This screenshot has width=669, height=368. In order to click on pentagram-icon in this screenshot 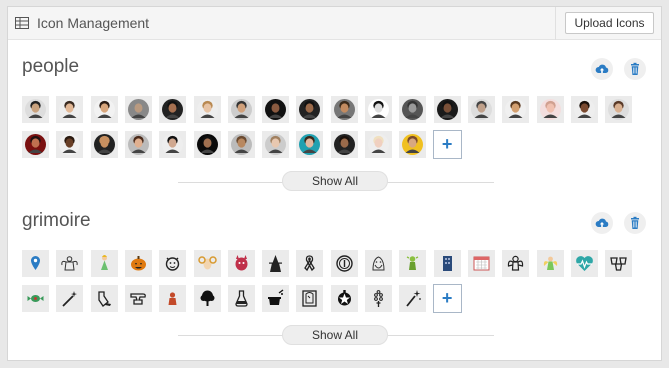, I will do `click(344, 298)`.